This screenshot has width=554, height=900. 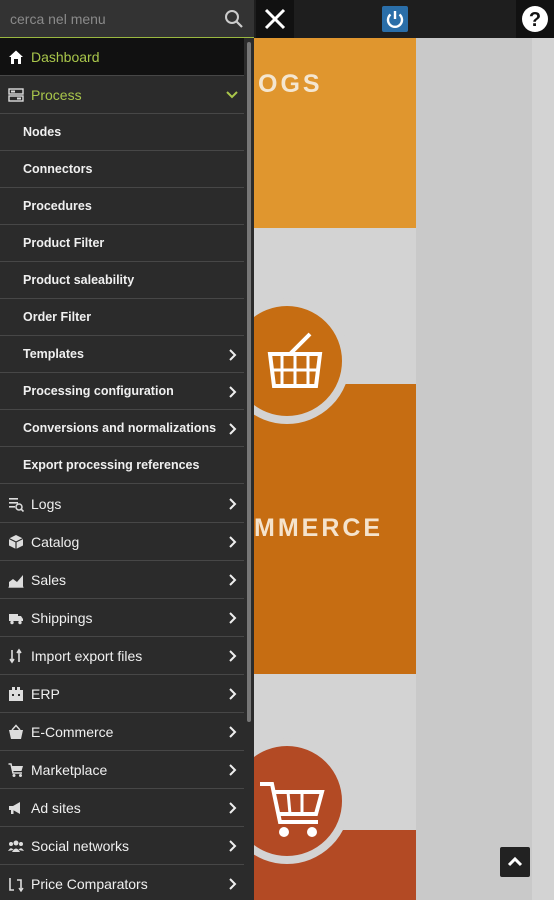 What do you see at coordinates (15, 770) in the screenshot?
I see `cart-icon` at bounding box center [15, 770].